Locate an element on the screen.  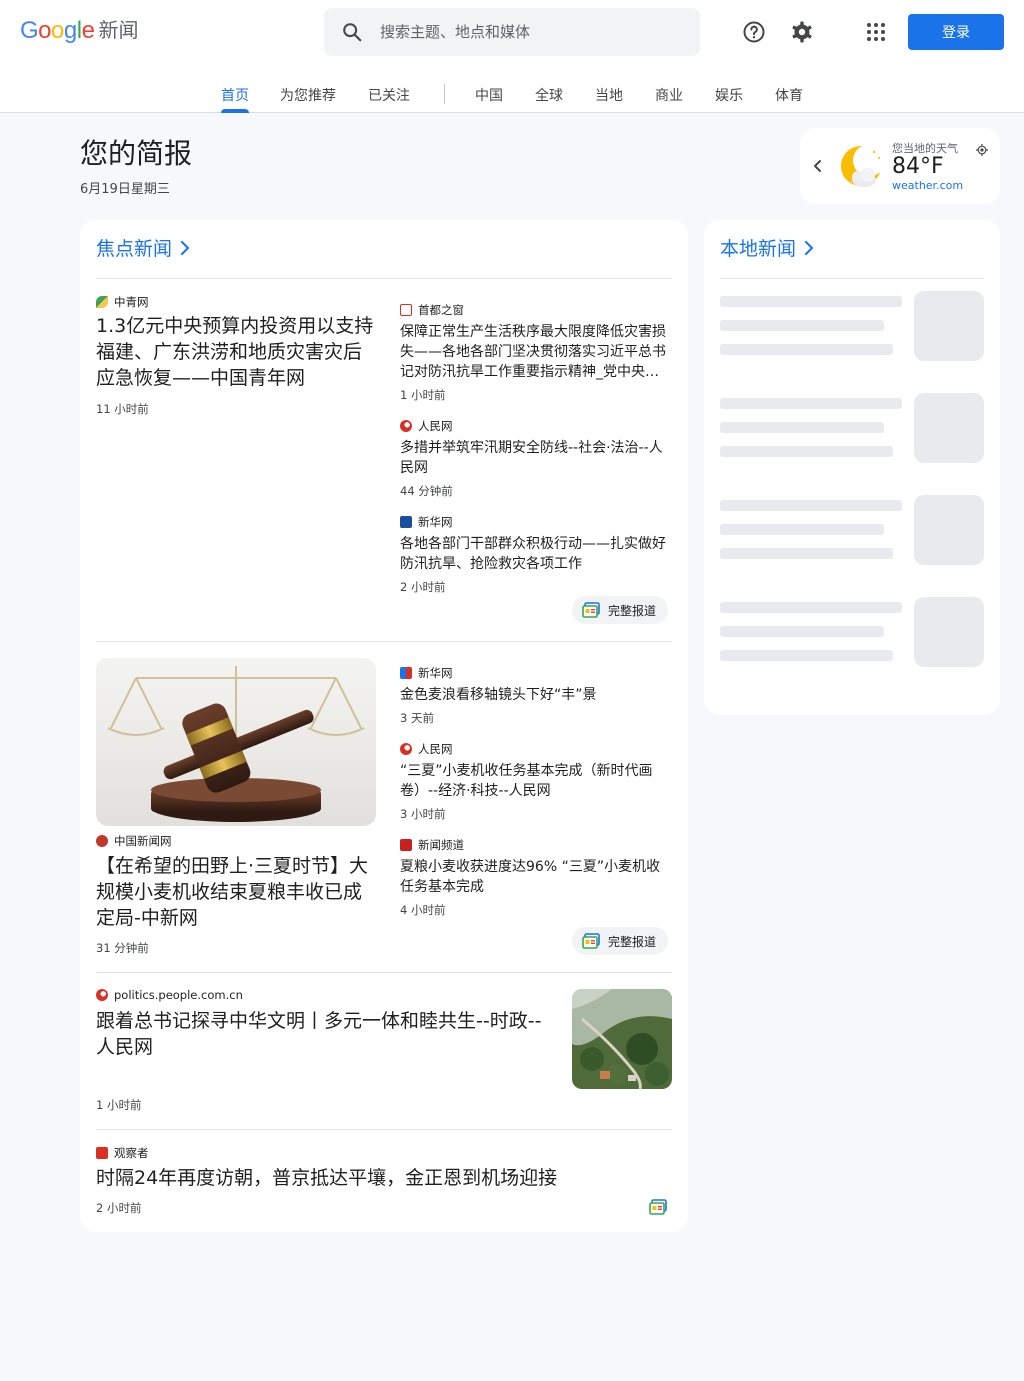
timestamp: 4 小时前 is located at coordinates (423, 910).